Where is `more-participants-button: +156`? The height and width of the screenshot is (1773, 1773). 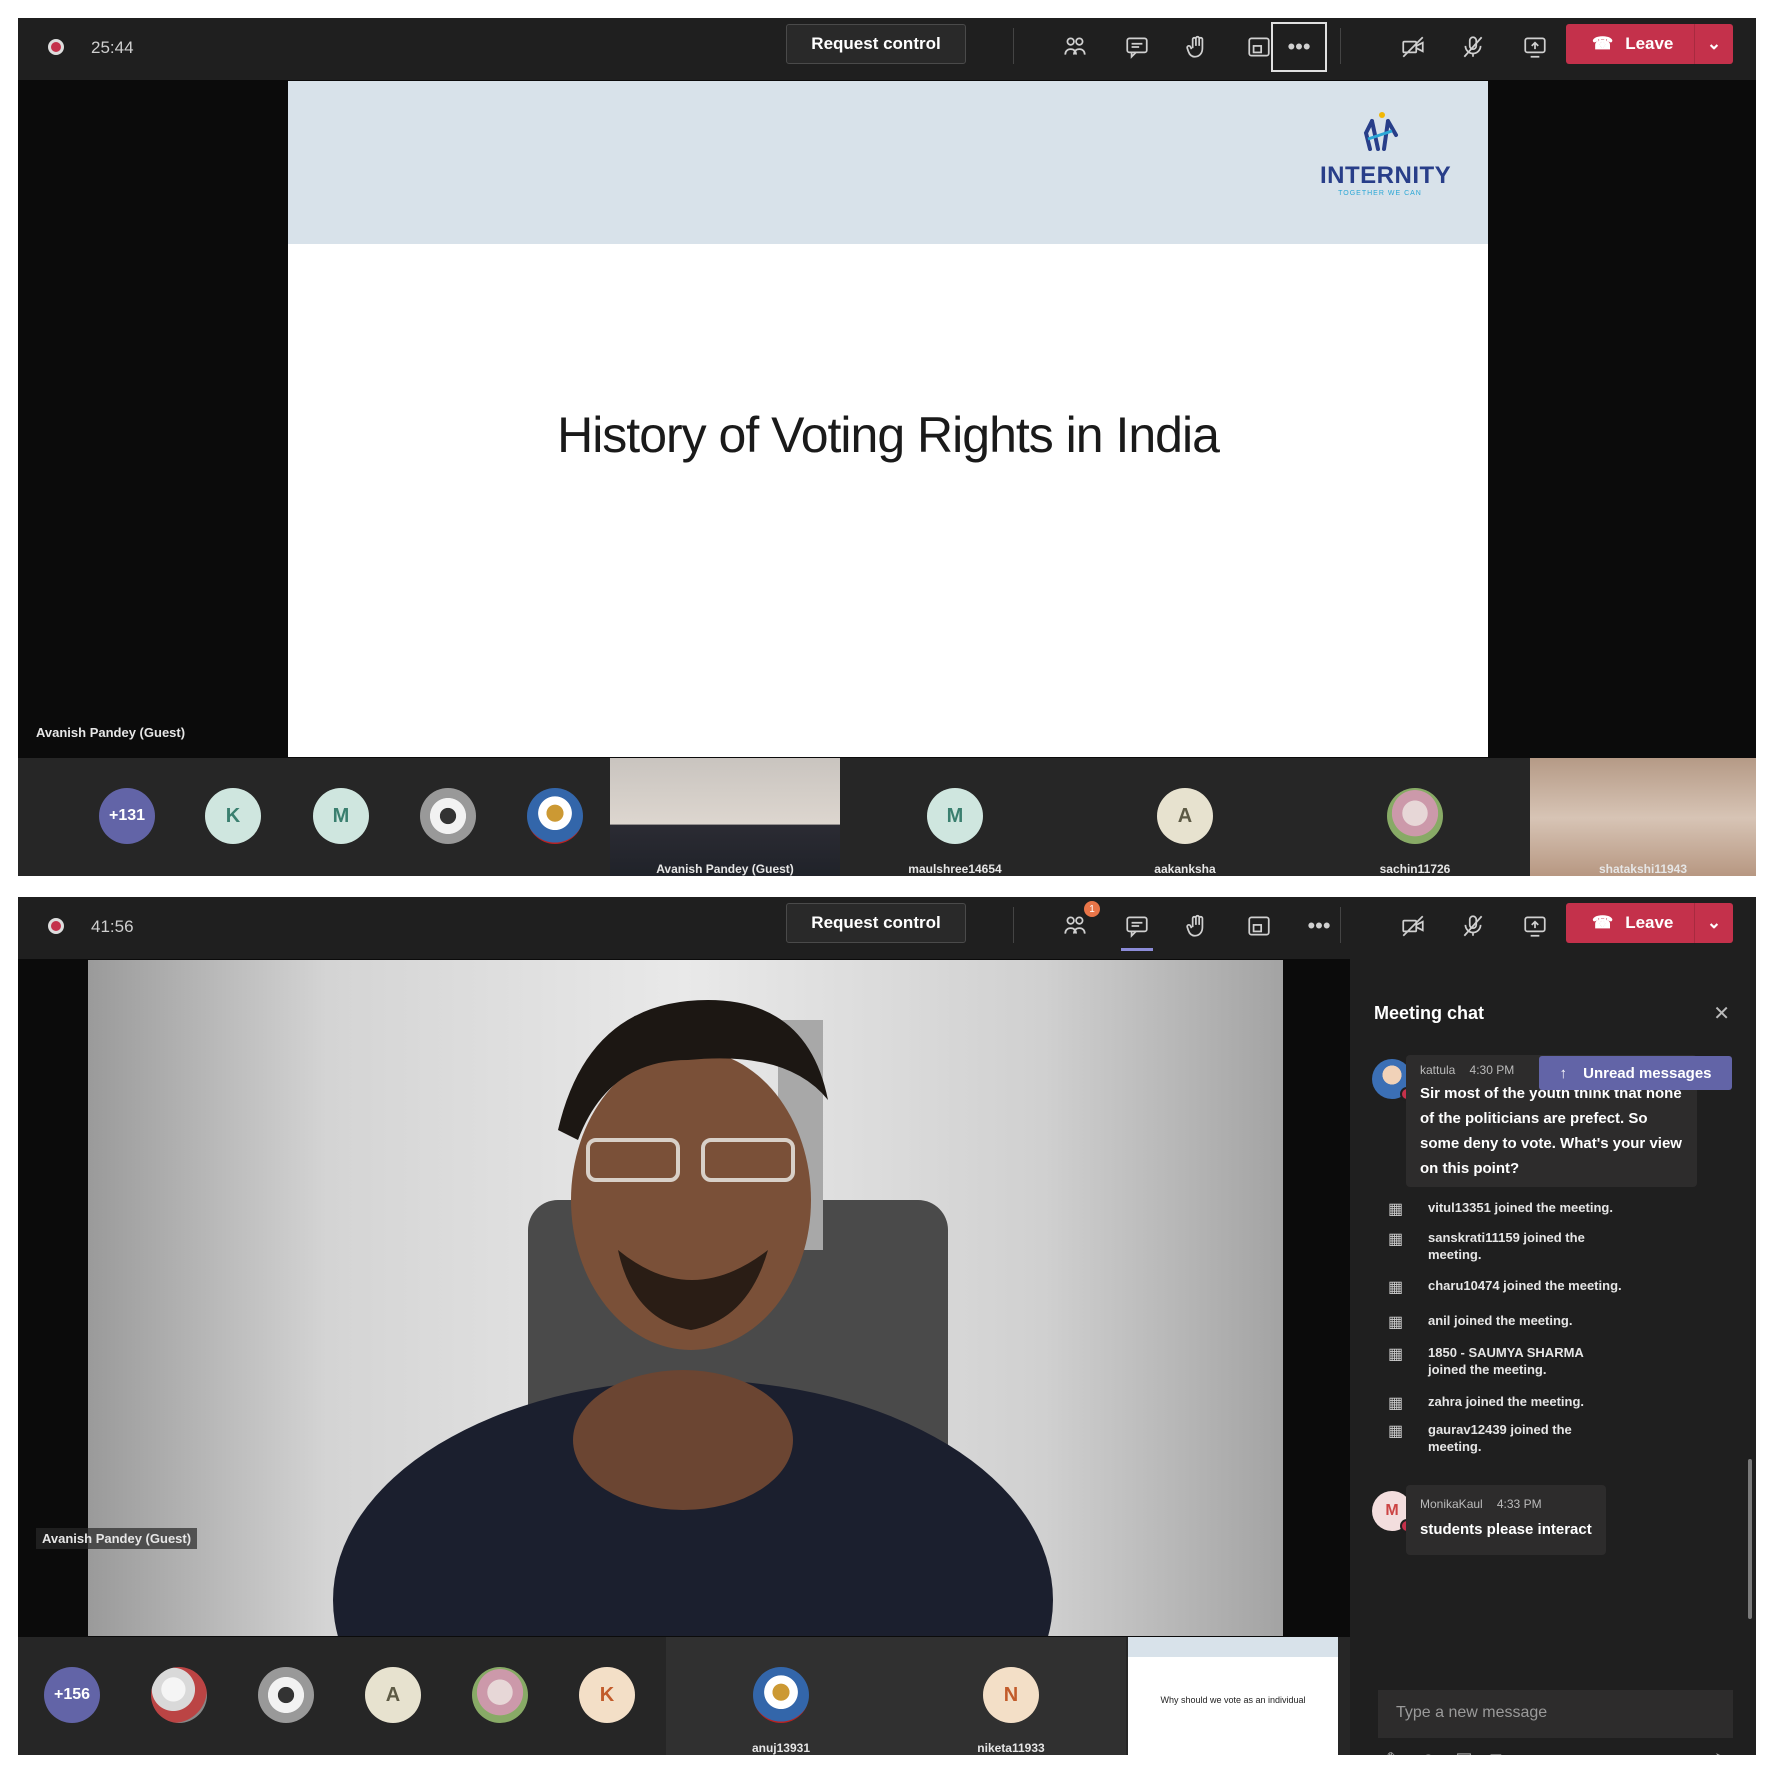
more-participants-button: +156 is located at coordinates (72, 1695).